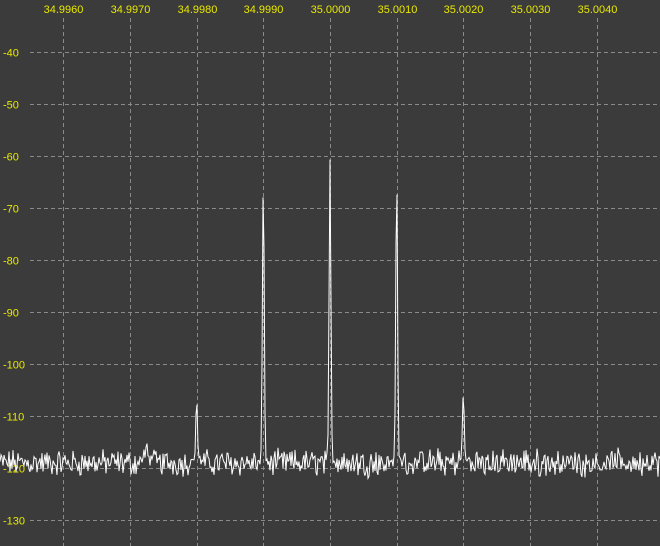  What do you see at coordinates (531, 10) in the screenshot?
I see `x-tick-label-7: 35.0030` at bounding box center [531, 10].